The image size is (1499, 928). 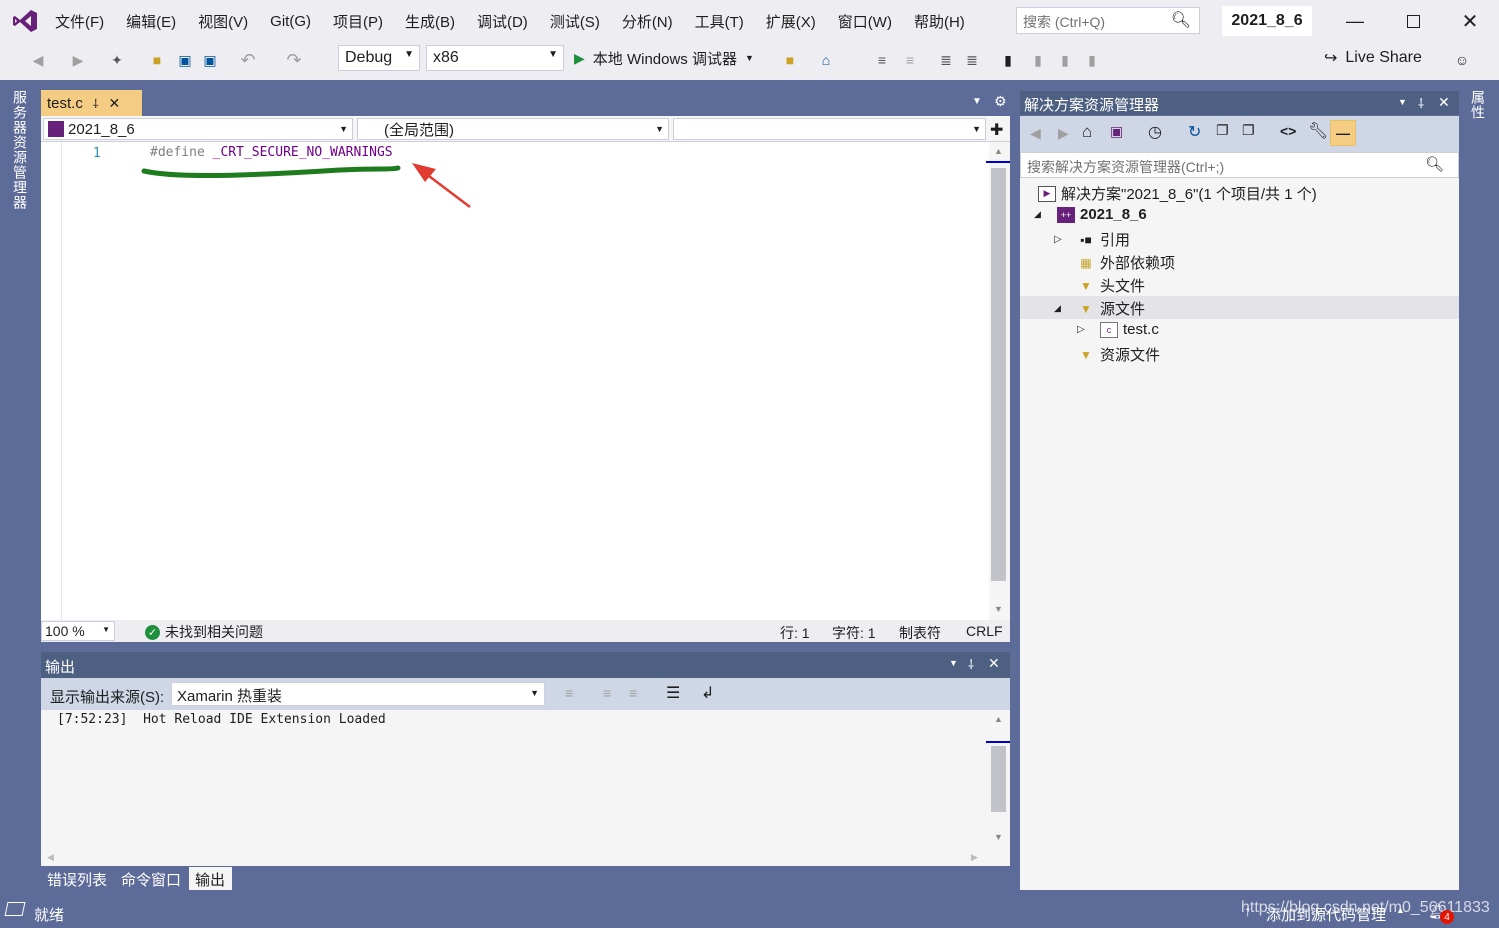 What do you see at coordinates (502, 21) in the screenshot?
I see `menu-debug: 调试(D)` at bounding box center [502, 21].